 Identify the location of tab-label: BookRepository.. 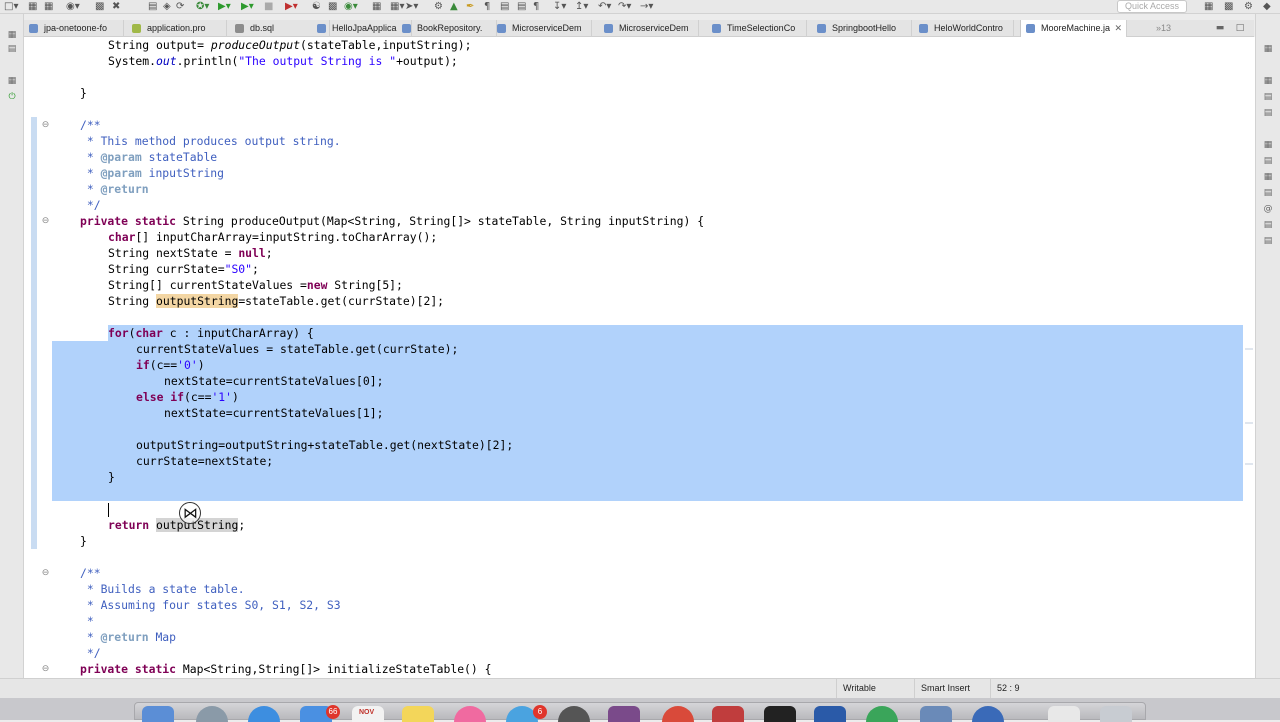
(450, 28).